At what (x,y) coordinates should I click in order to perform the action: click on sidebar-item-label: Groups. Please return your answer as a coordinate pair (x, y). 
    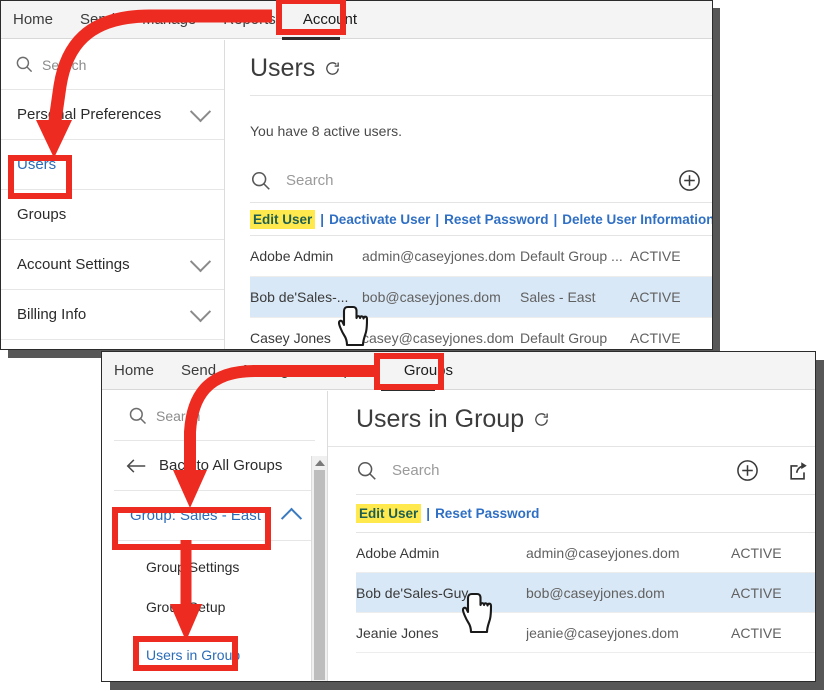
    Looking at the image, I should click on (42, 214).